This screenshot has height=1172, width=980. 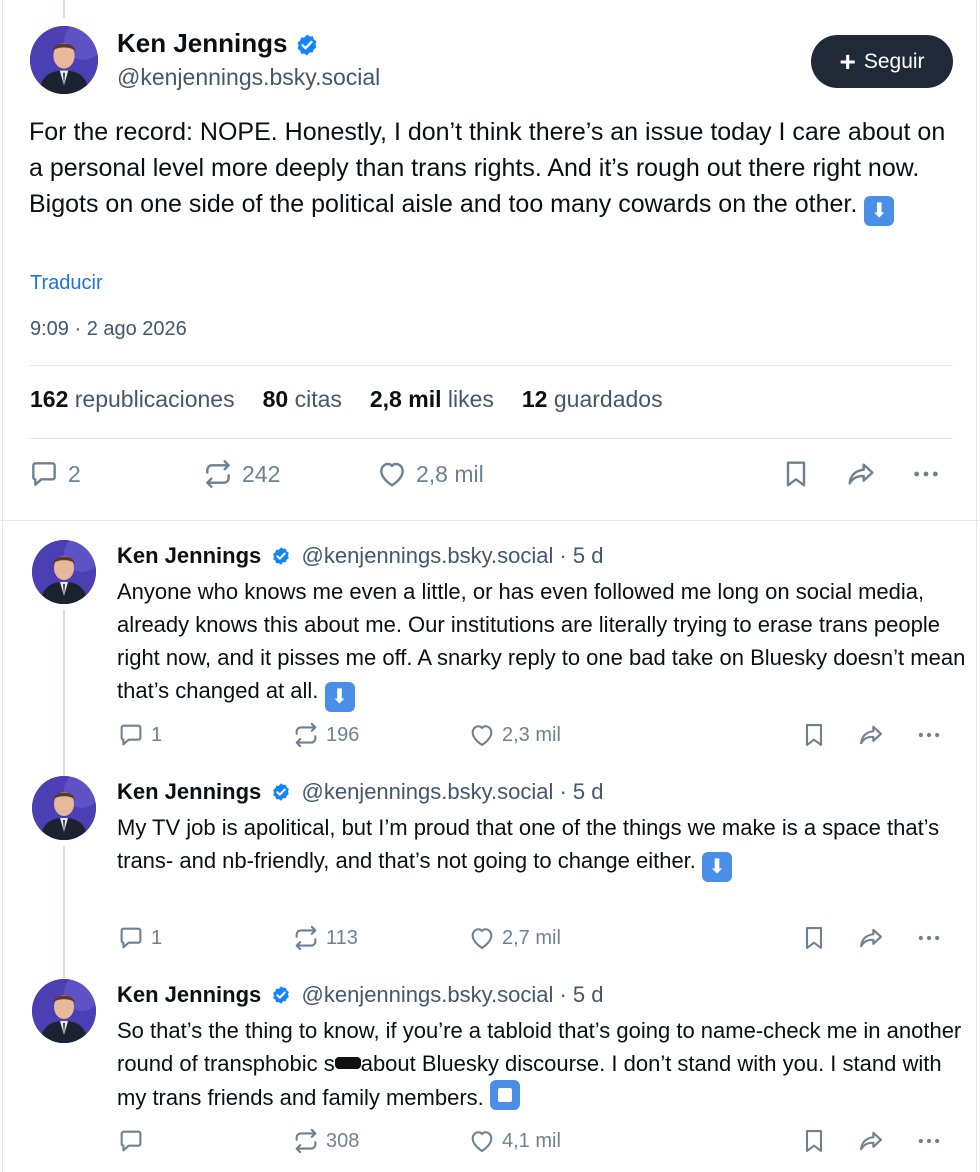 What do you see at coordinates (514, 938) in the screenshot?
I see `like-button: 2,7 mil` at bounding box center [514, 938].